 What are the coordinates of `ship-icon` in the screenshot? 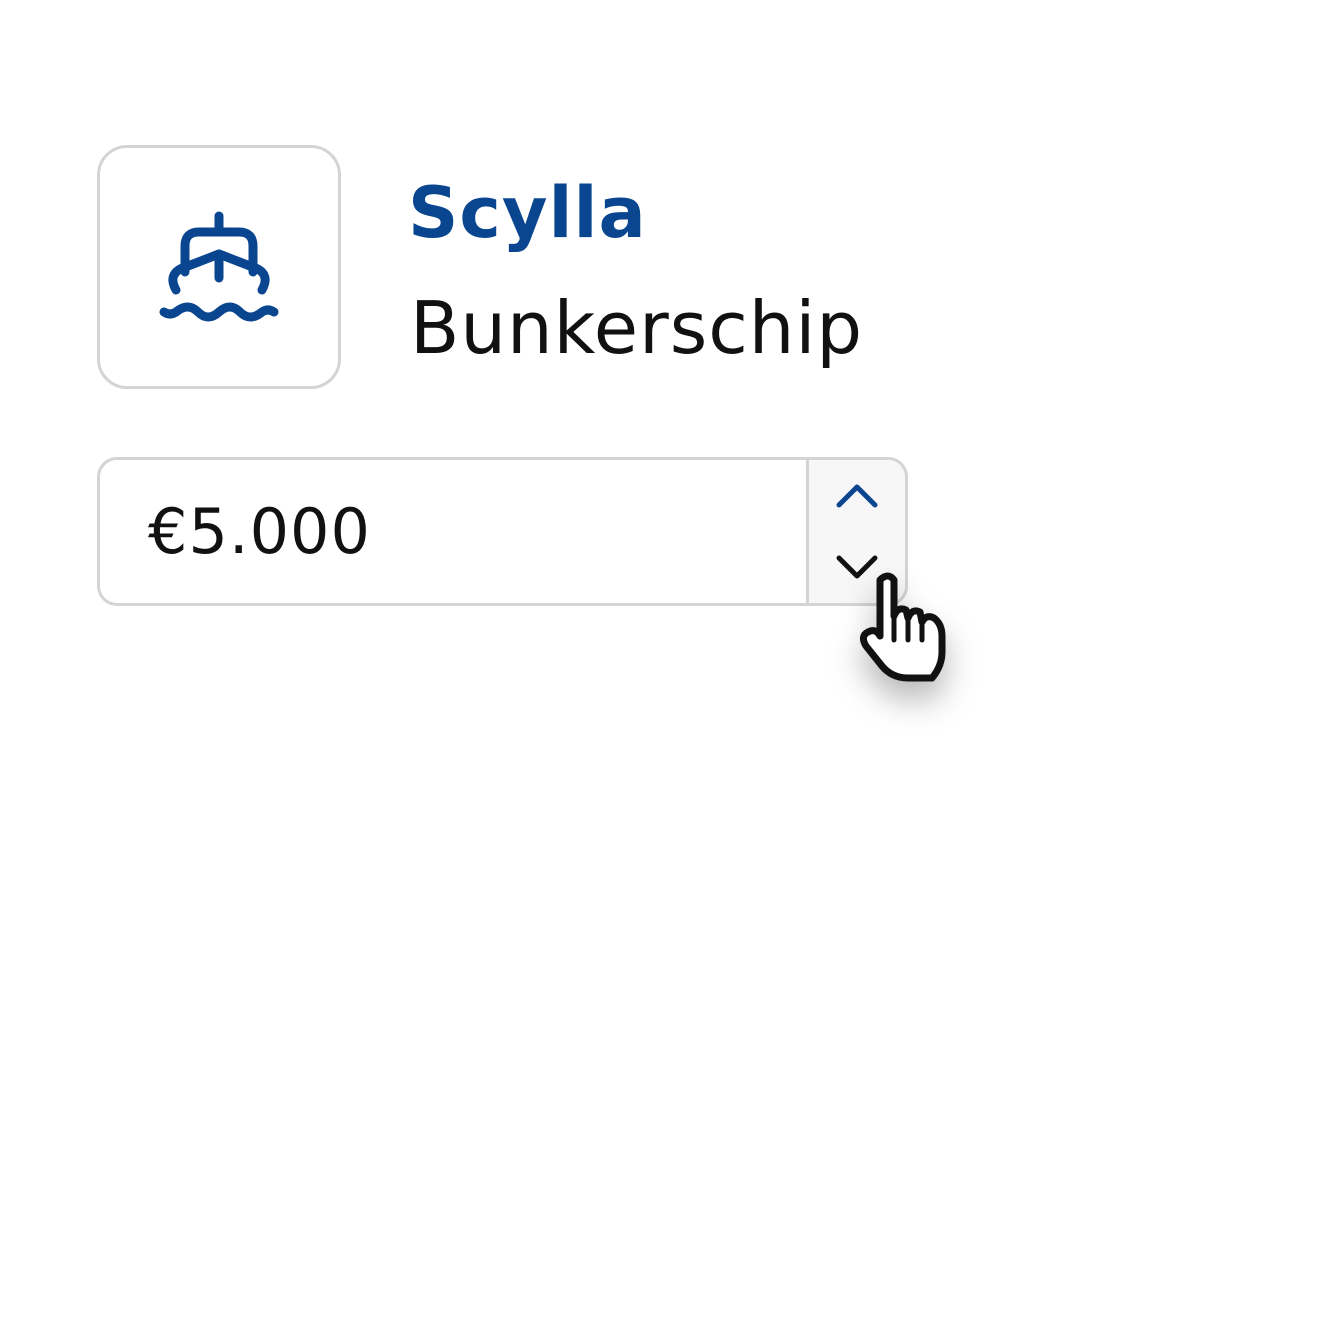 It's located at (219, 266).